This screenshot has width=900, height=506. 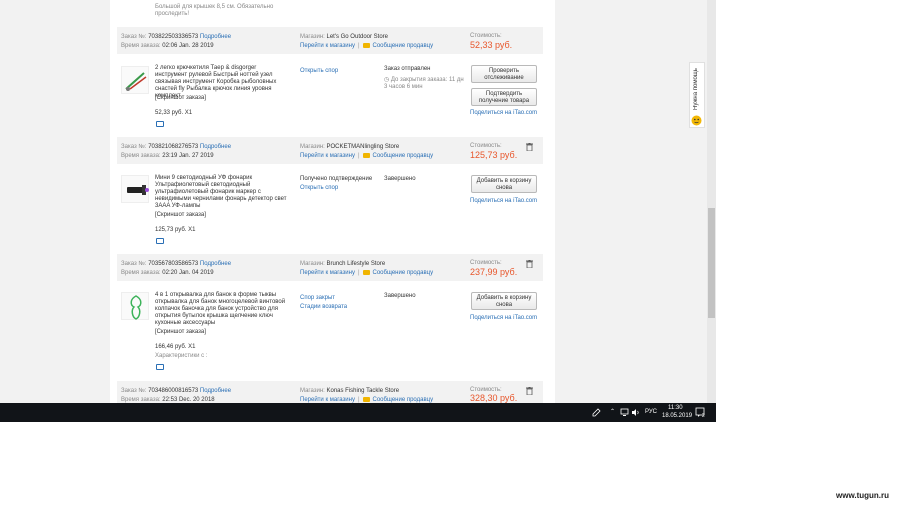 What do you see at coordinates (407, 69) in the screenshot?
I see `order-status: Заказ отправлен` at bounding box center [407, 69].